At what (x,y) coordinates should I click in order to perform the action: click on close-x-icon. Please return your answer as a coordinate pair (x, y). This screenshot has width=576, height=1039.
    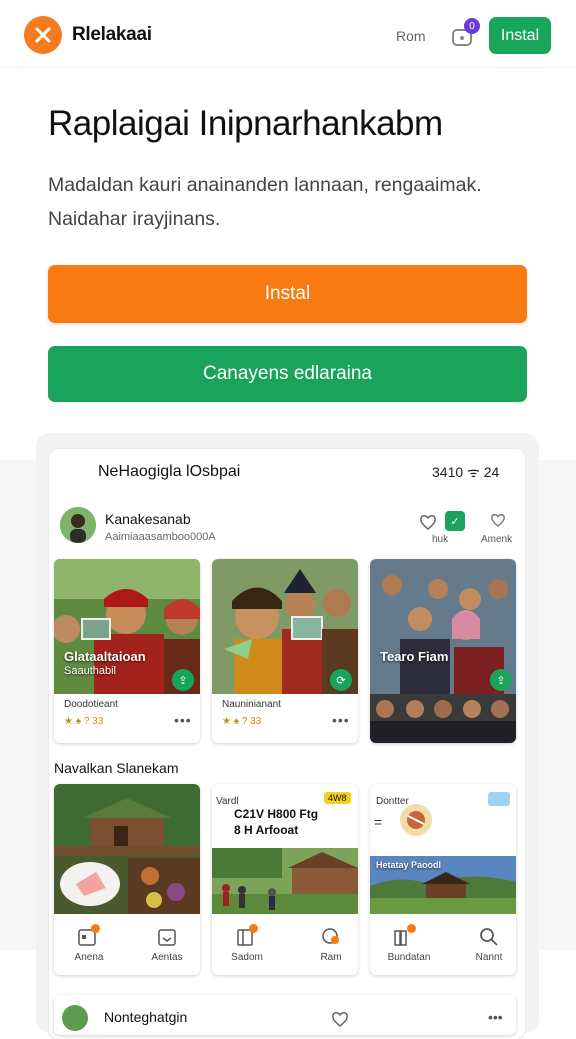
    Looking at the image, I should click on (43, 35).